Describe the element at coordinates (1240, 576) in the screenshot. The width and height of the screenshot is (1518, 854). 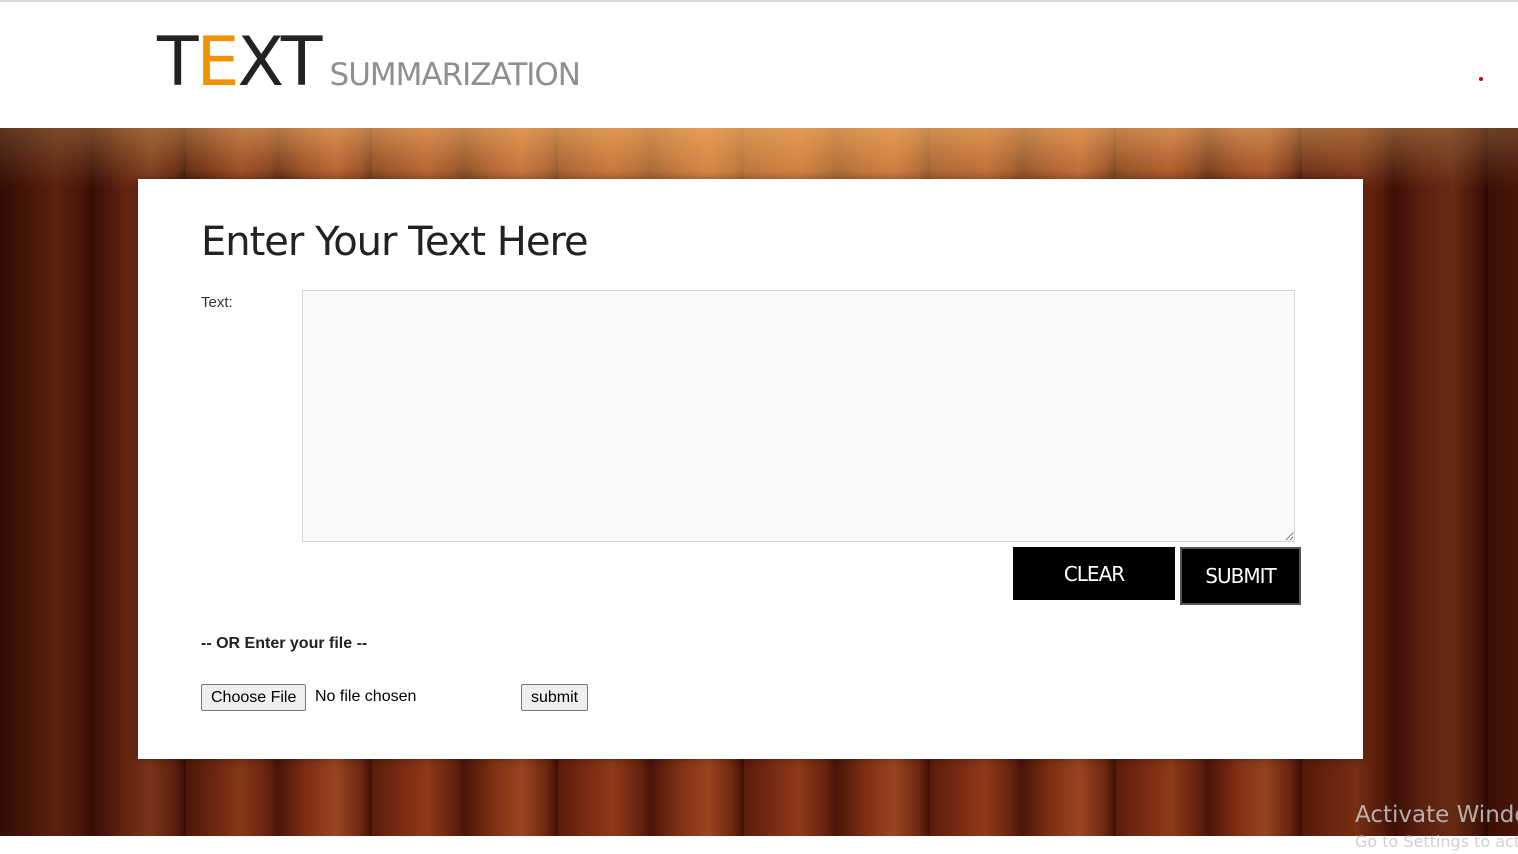
I see `submit-button: SUBMIT` at that location.